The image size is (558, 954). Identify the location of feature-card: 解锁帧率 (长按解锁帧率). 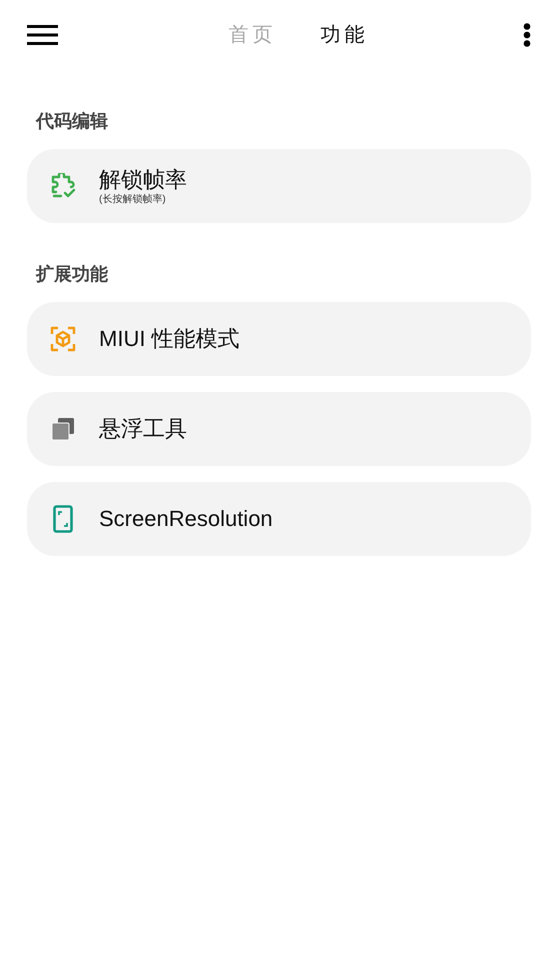
(279, 186).